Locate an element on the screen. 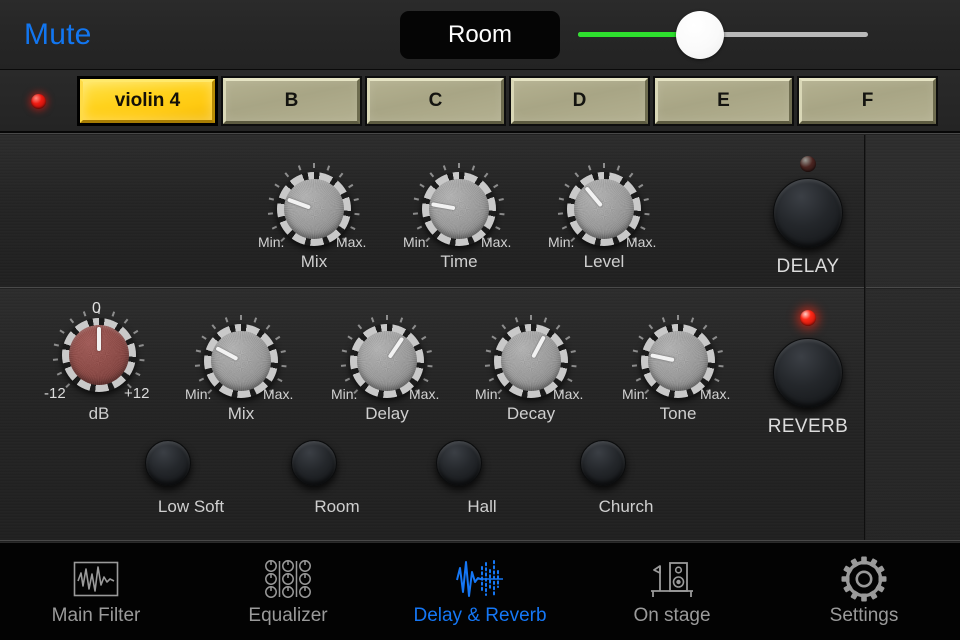 This screenshot has height=640, width=960. preset-button-label: B is located at coordinates (291, 101).